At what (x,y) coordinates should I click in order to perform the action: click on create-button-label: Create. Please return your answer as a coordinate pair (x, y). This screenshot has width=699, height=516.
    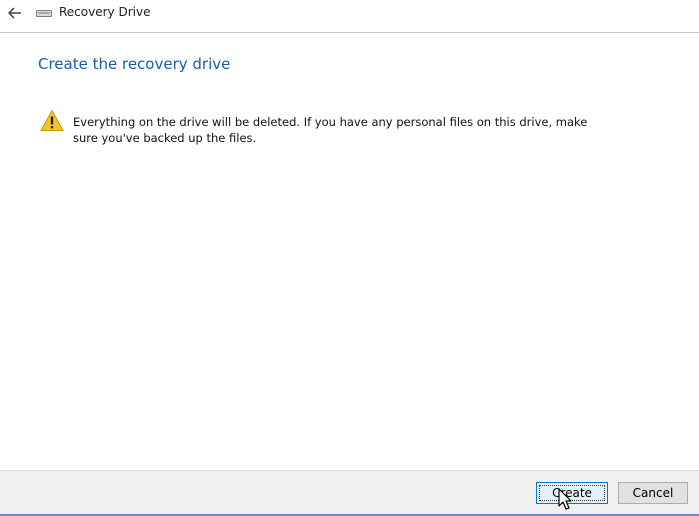
    Looking at the image, I should click on (572, 493).